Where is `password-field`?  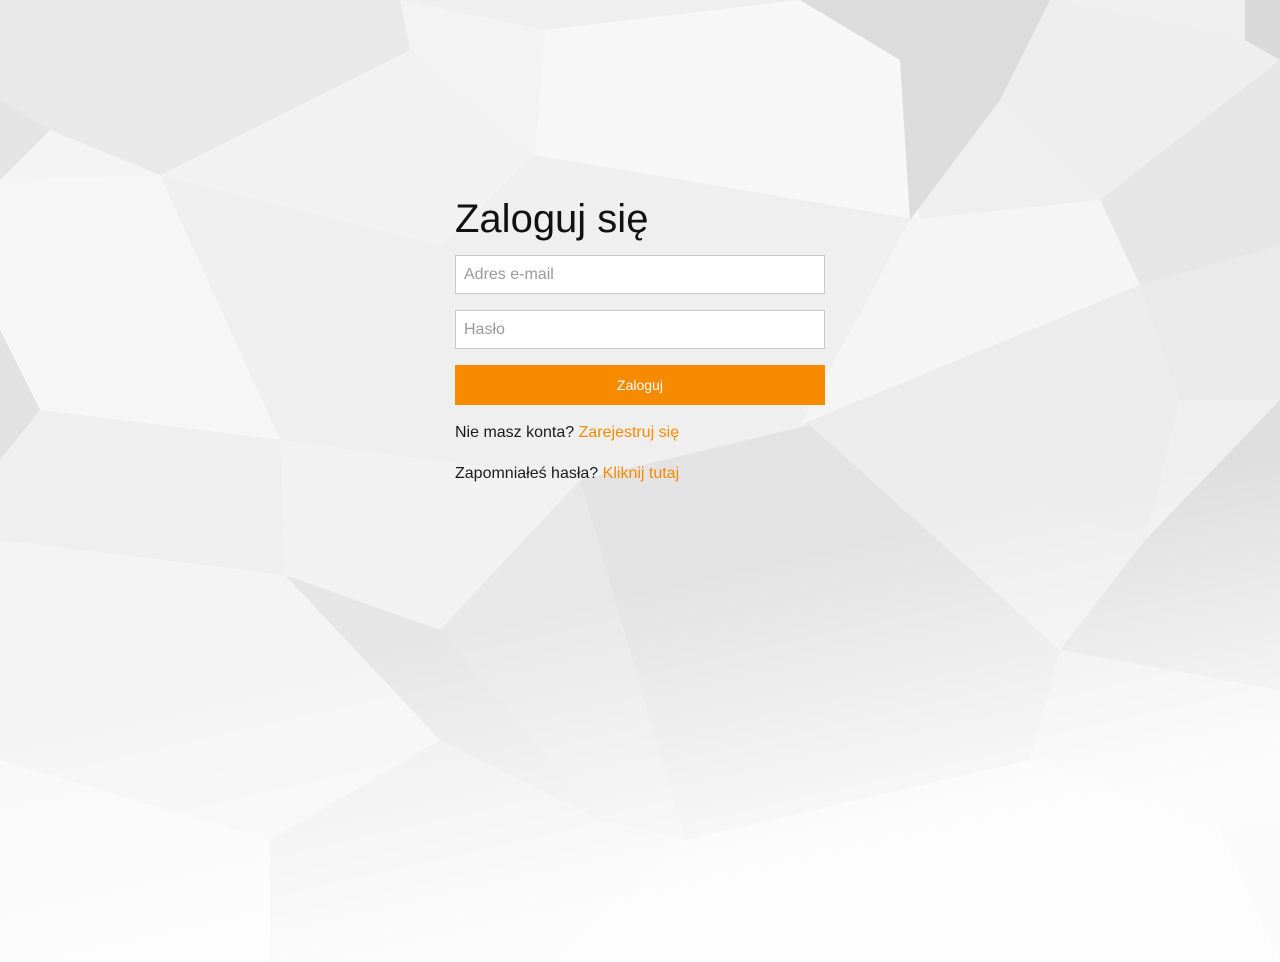 password-field is located at coordinates (640, 329).